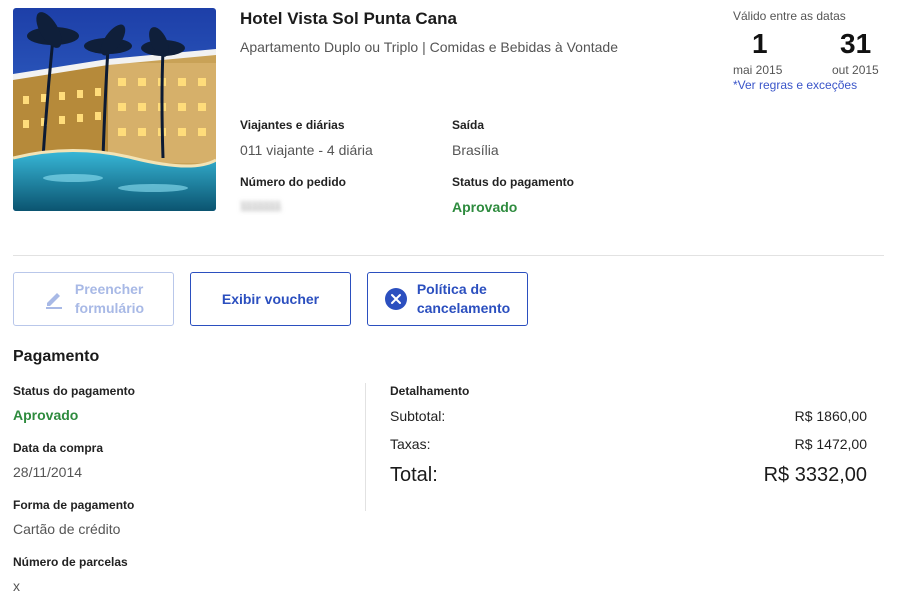 The width and height of the screenshot is (900, 600). What do you see at coordinates (74, 505) in the screenshot?
I see `payment-method-label: Forma de pagamento` at bounding box center [74, 505].